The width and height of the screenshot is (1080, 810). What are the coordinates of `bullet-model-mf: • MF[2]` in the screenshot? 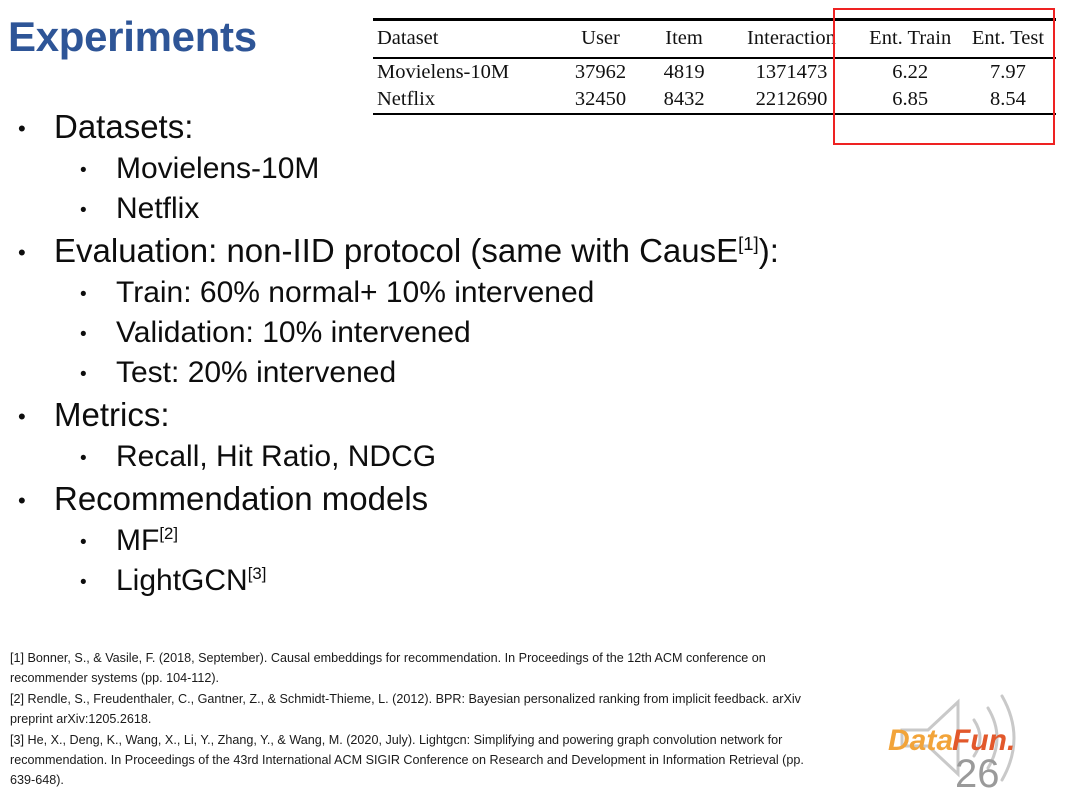 It's located at (378, 540).